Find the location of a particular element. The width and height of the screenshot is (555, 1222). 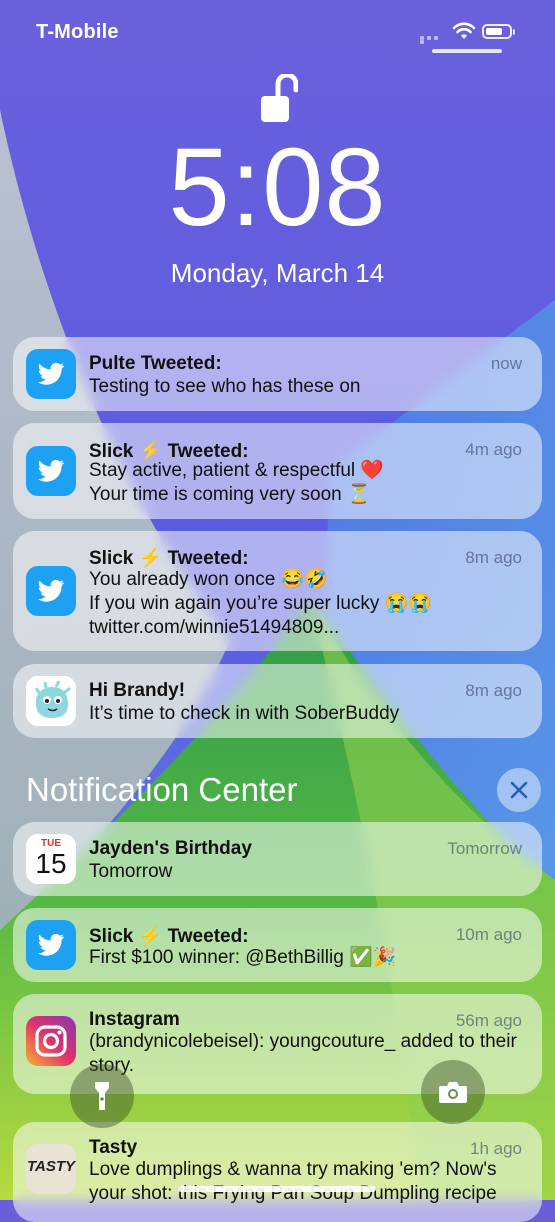

notification-time: 56m ago is located at coordinates (488, 1020).